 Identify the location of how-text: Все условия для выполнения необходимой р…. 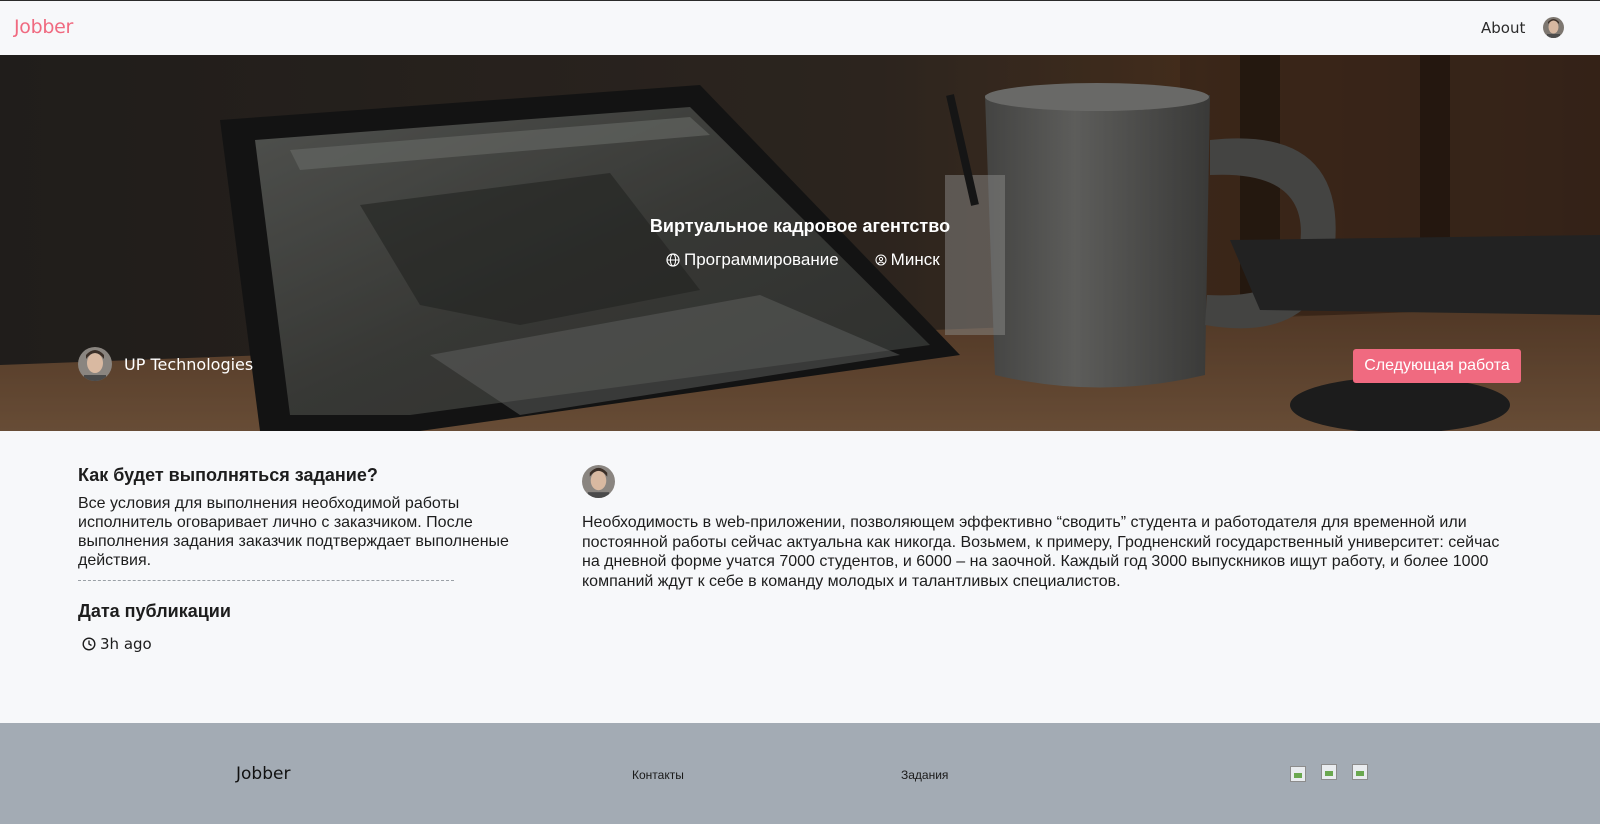
(293, 532).